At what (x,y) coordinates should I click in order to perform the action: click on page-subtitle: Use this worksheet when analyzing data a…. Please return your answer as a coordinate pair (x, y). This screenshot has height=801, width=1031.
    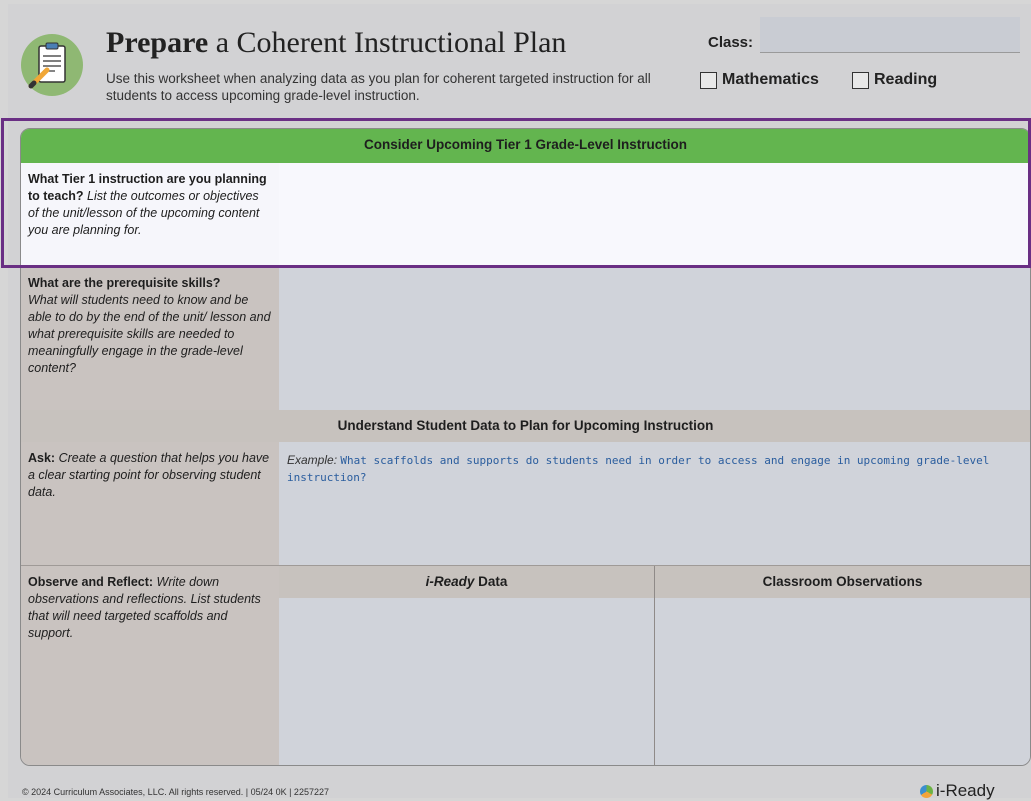
    Looking at the image, I should click on (378, 87).